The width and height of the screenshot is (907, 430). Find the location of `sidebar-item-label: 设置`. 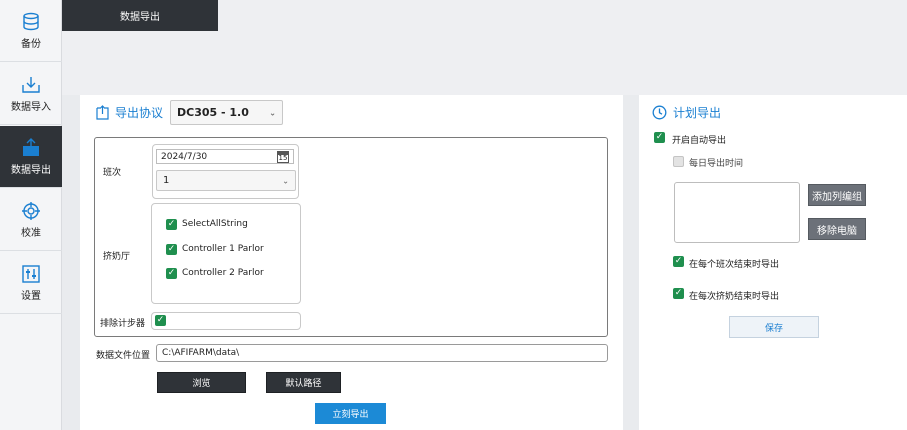

sidebar-item-label: 设置 is located at coordinates (31, 296).